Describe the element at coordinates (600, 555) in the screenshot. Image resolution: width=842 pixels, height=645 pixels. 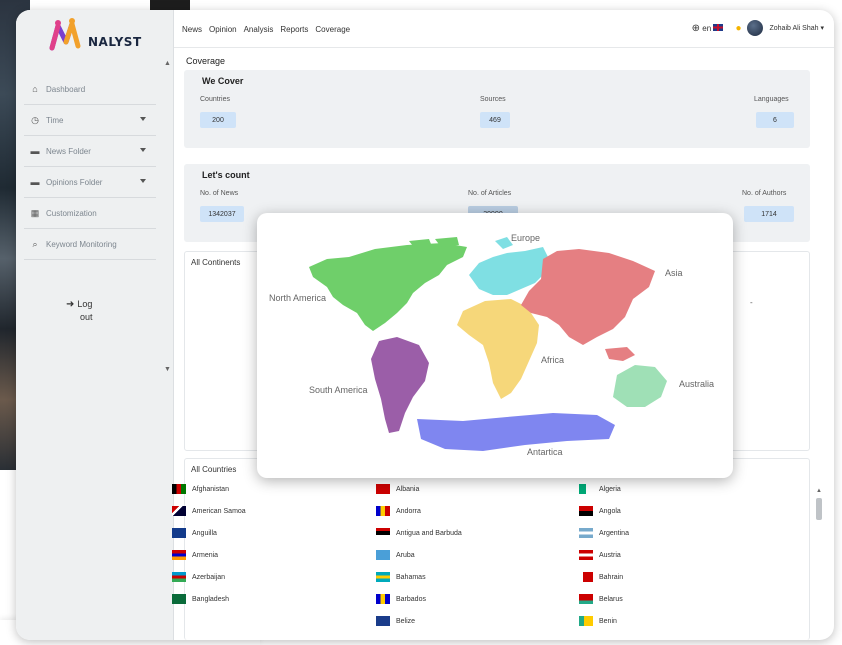
I see `country-item: Austria` at that location.